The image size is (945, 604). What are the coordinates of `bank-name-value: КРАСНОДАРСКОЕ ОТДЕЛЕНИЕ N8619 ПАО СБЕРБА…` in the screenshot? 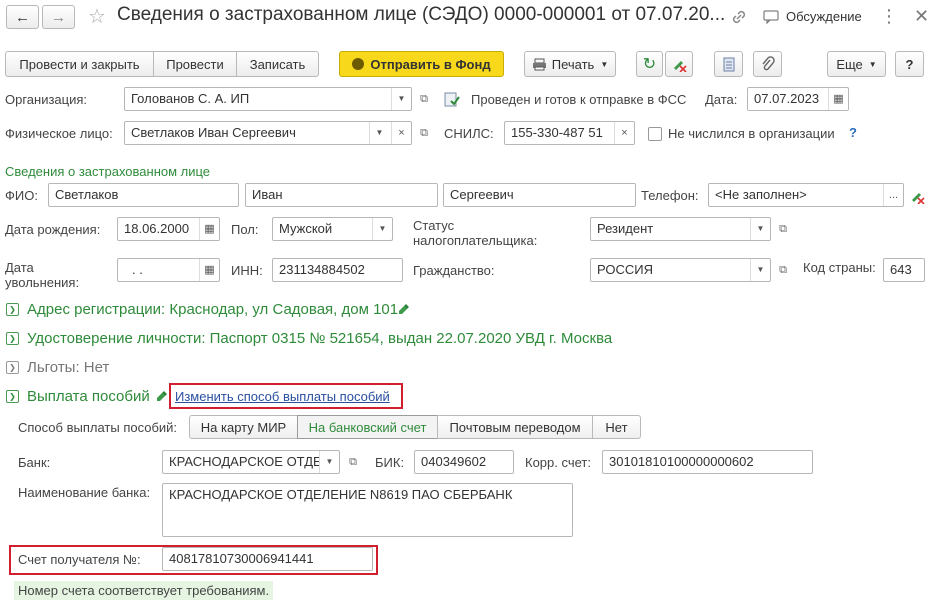 It's located at (341, 494).